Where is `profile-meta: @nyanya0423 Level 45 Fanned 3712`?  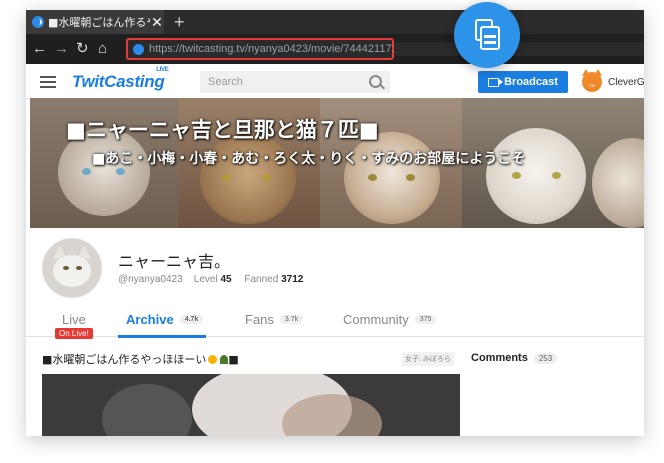
profile-meta: @nyanya0423 Level 45 Fanned 3712 is located at coordinates (215, 279).